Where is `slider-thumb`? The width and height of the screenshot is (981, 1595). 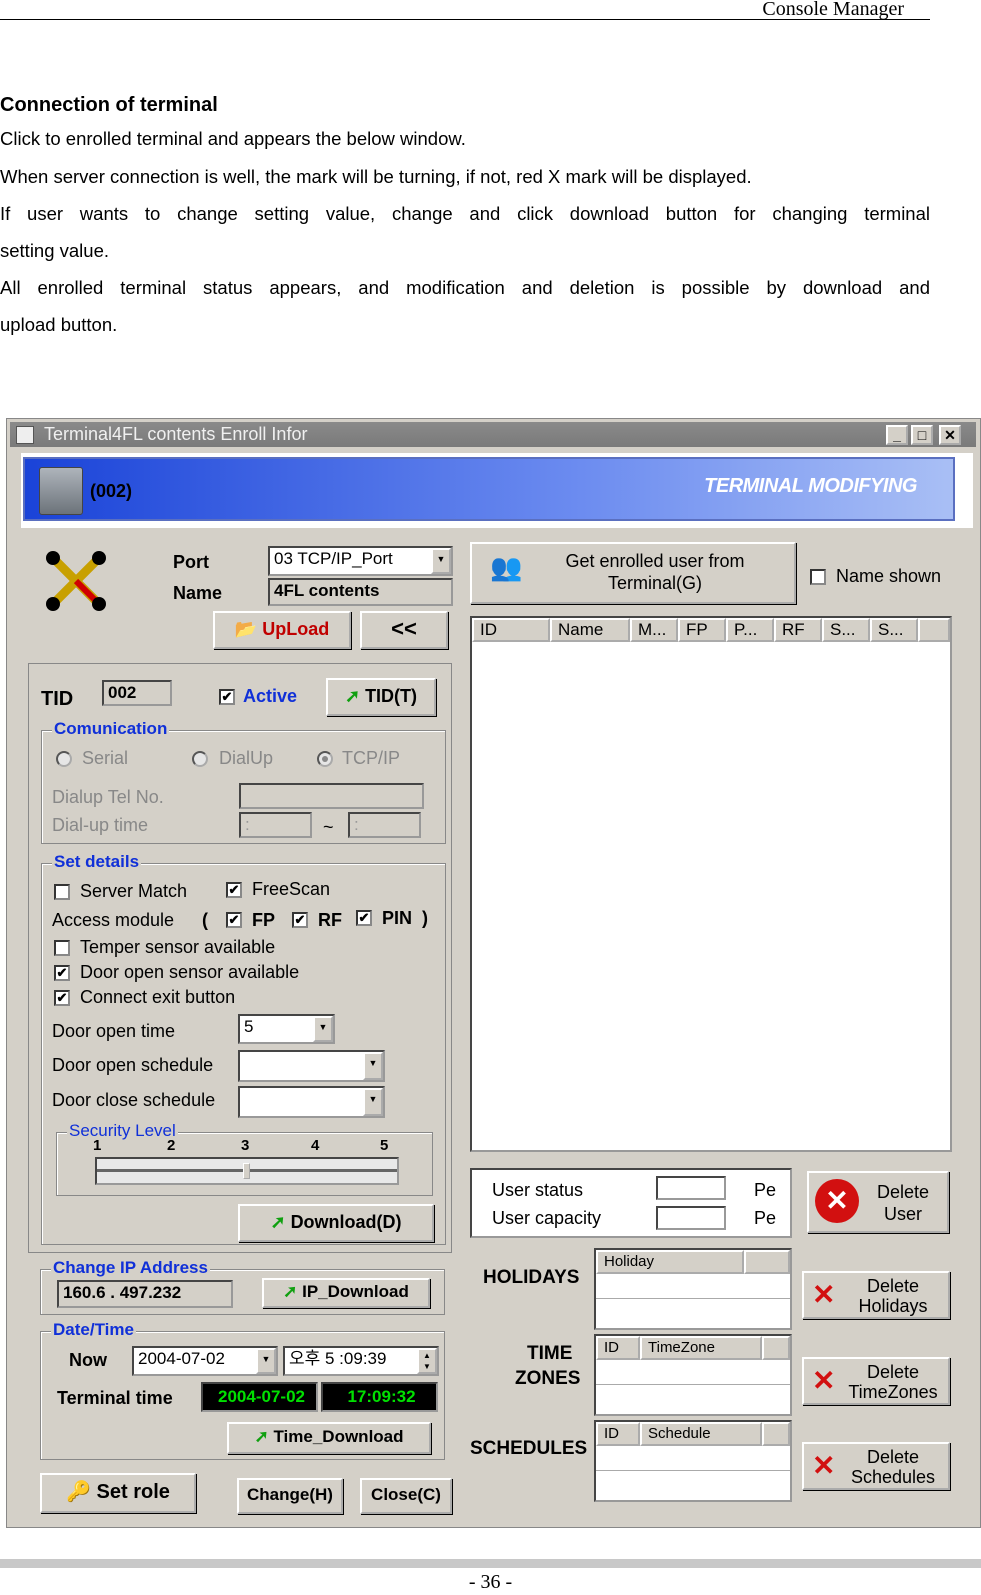
slider-thumb is located at coordinates (246, 1171).